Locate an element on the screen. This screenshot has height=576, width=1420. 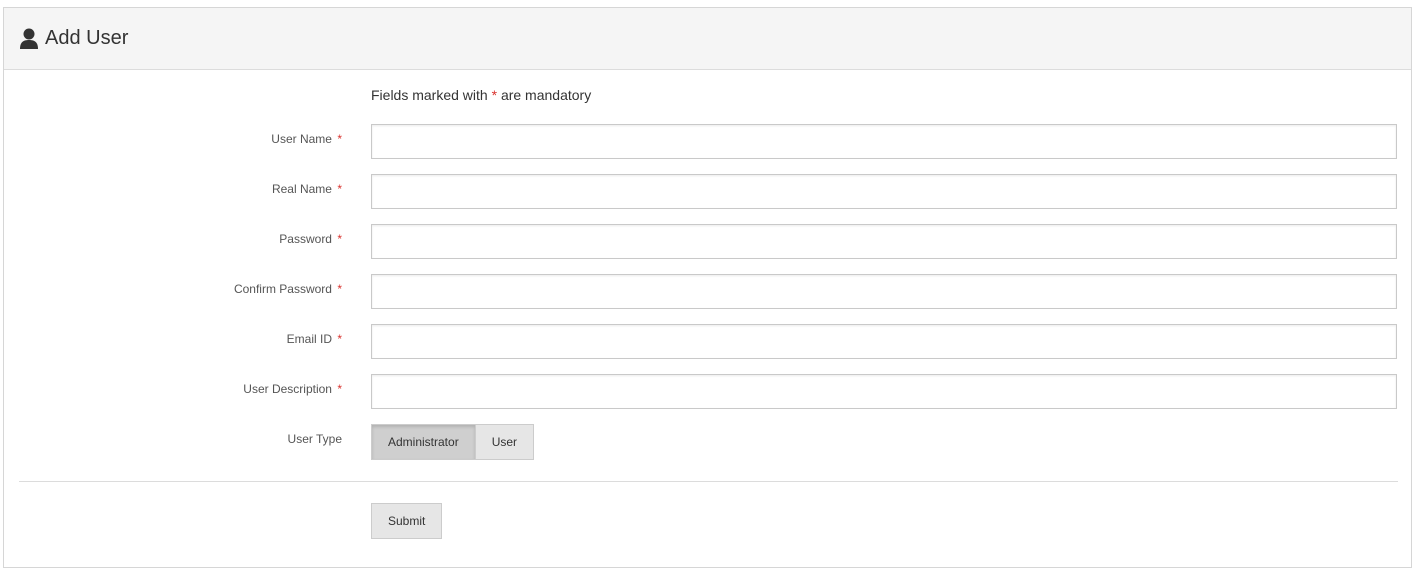
user-type-toggle: Administrator User is located at coordinates (453, 442).